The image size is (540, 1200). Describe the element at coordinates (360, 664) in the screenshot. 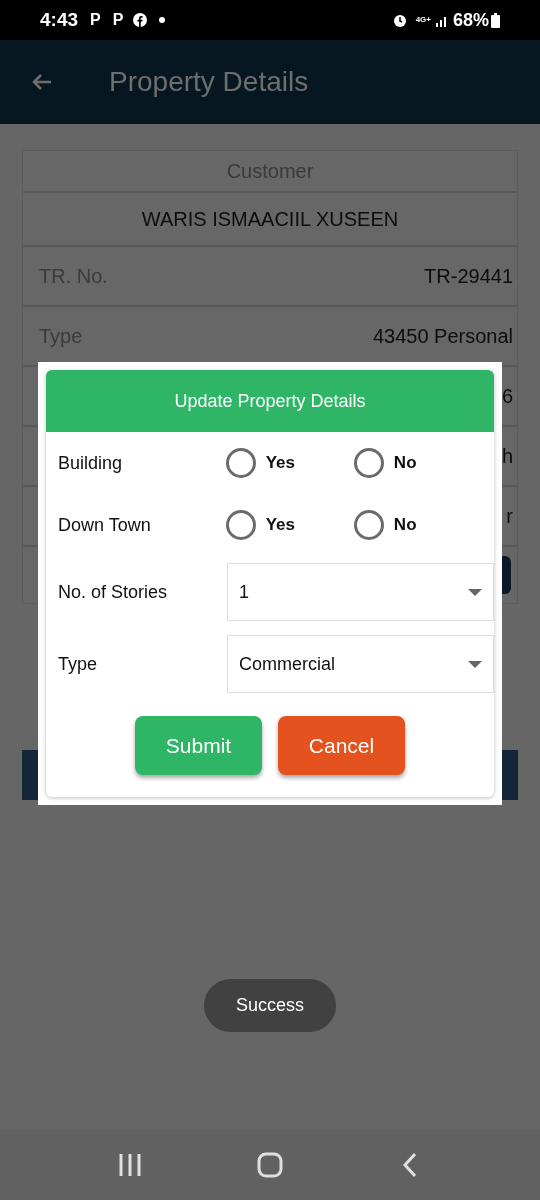

I see `dropdown: Commercial` at that location.